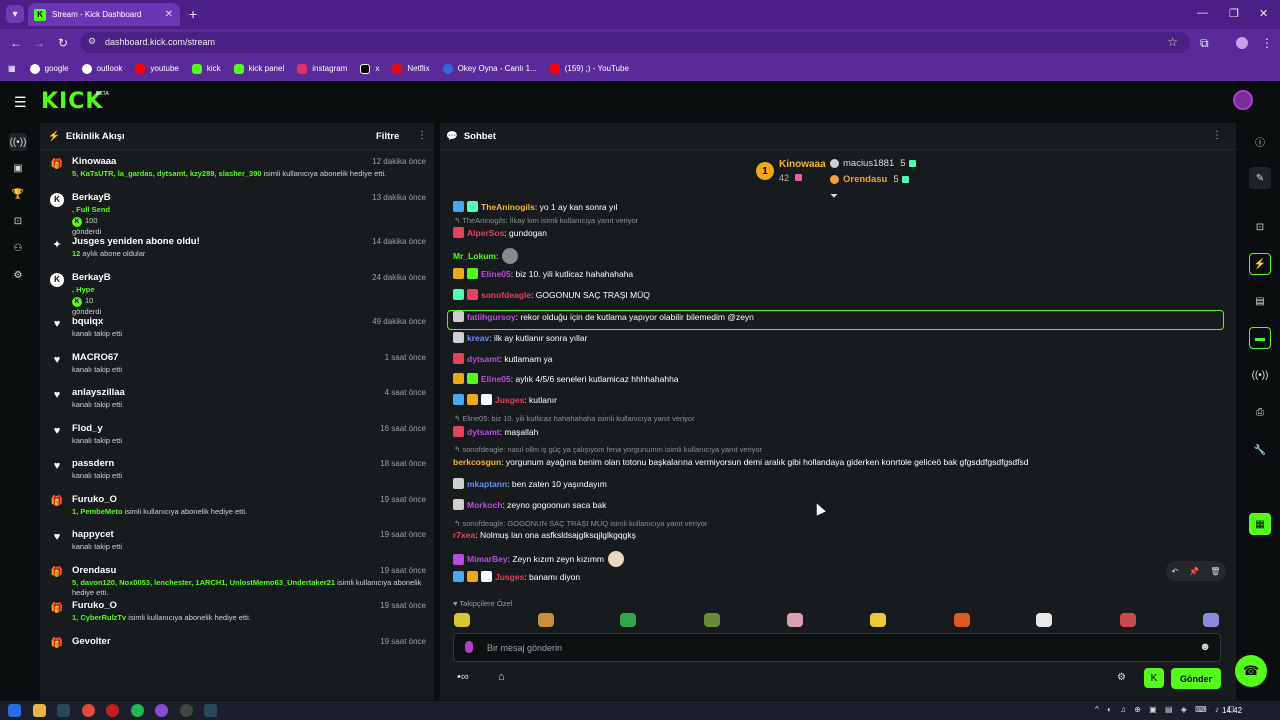 The height and width of the screenshot is (720, 1280). I want to click on bookmark-kick: kick, so click(206, 68).